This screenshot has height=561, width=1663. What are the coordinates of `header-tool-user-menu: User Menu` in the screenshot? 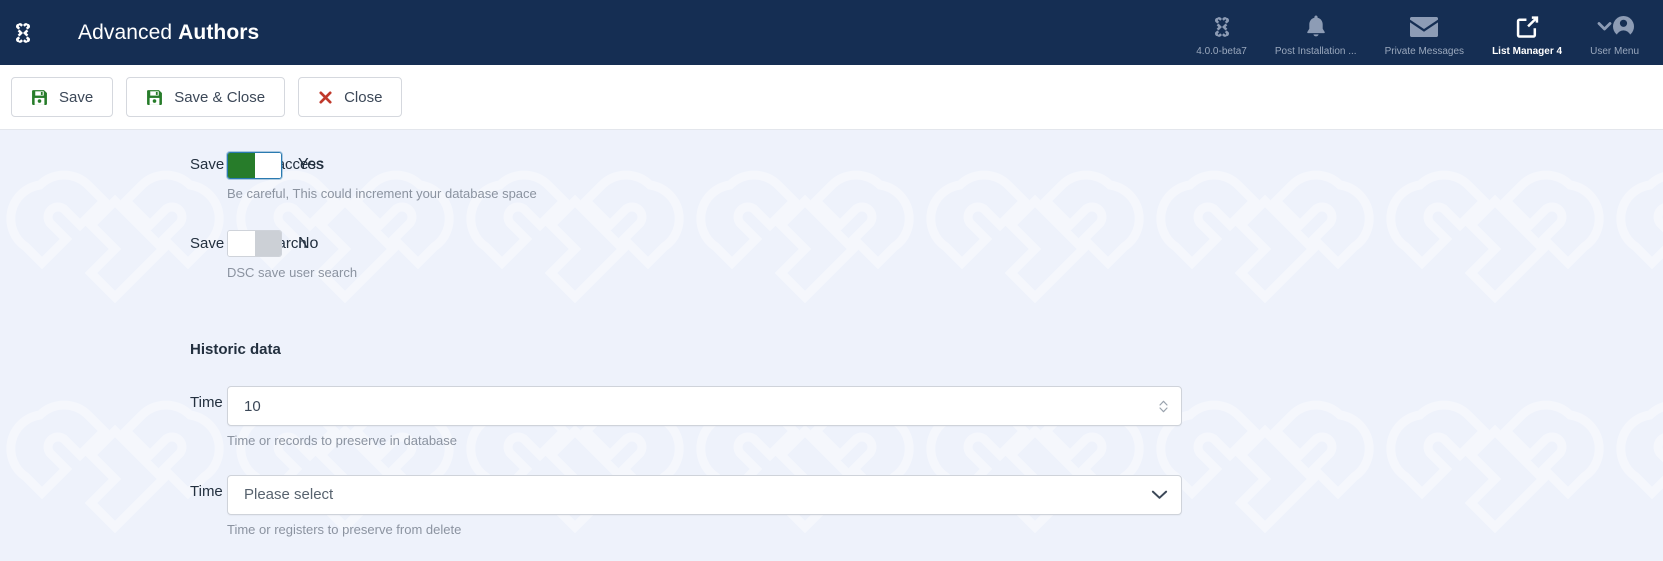 It's located at (1614, 32).